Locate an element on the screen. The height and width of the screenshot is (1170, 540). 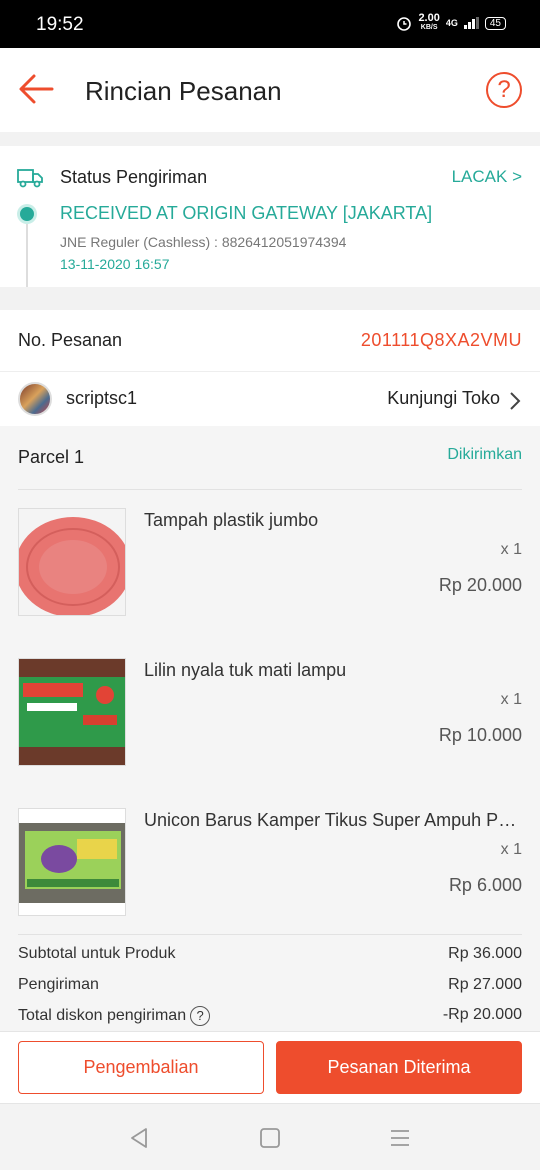
signal-icon is located at coordinates (471, 23).